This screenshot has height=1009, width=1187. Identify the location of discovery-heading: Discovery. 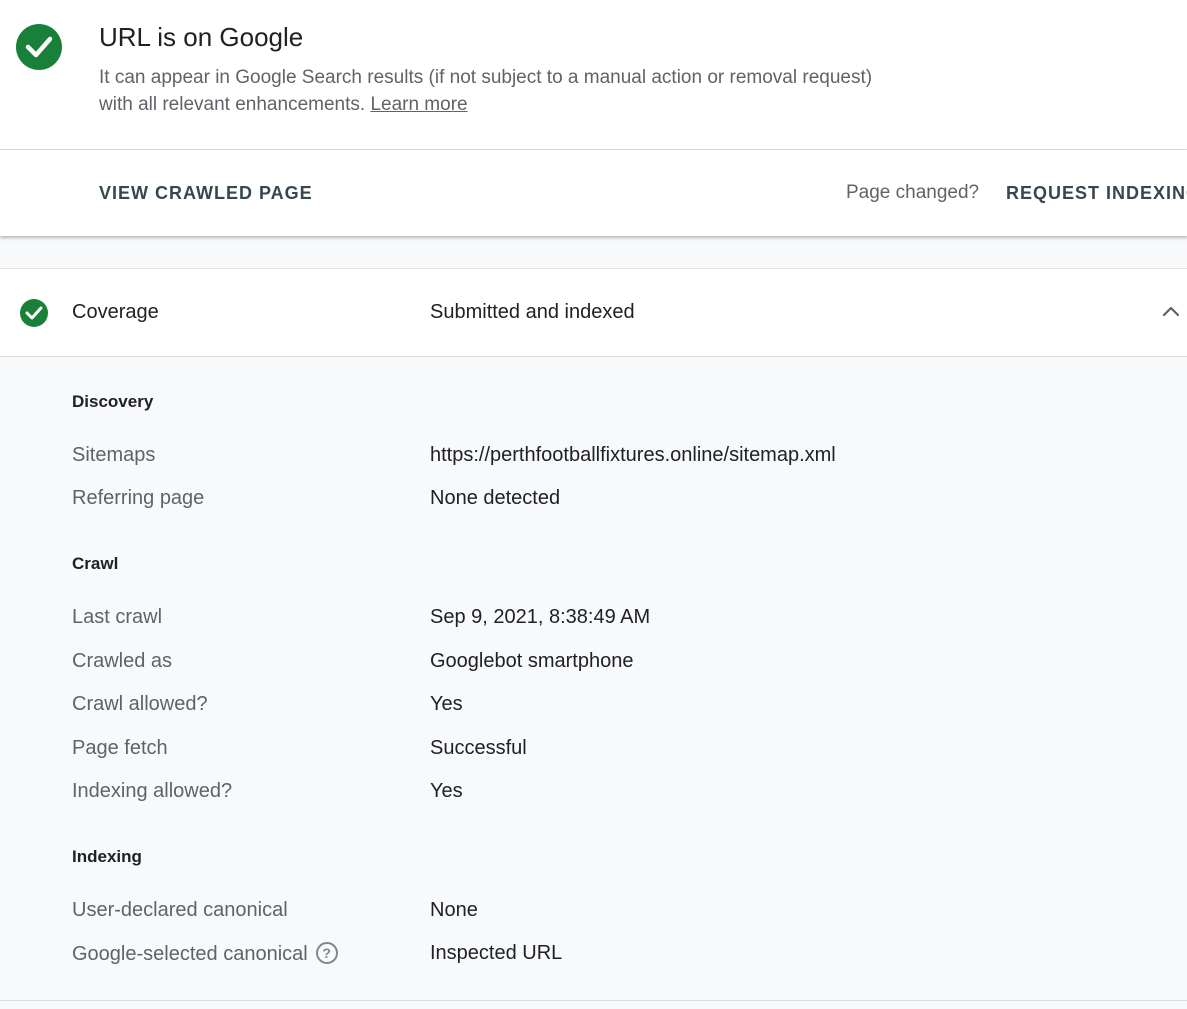
(113, 401).